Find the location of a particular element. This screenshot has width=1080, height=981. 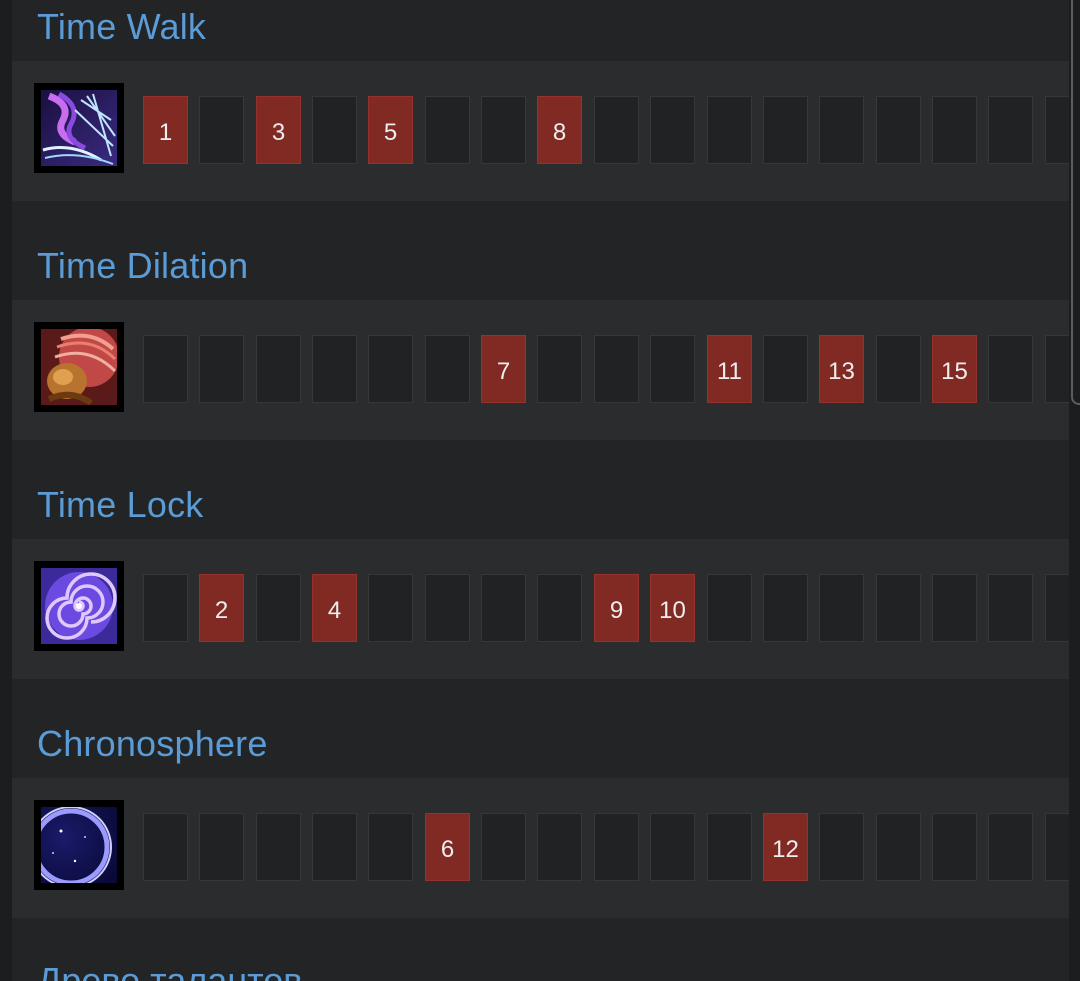

level-slot-taken: 3 is located at coordinates (278, 130).